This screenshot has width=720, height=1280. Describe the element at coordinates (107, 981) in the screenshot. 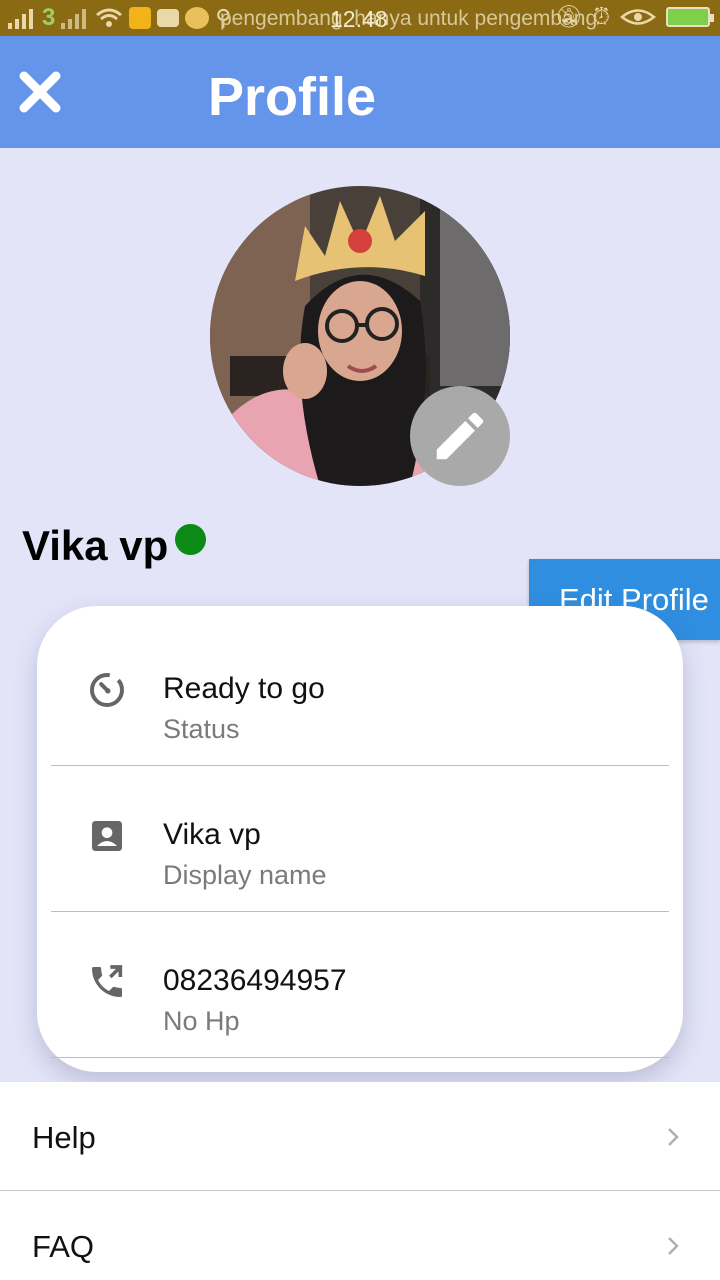

I see `phone-forward-icon` at that location.